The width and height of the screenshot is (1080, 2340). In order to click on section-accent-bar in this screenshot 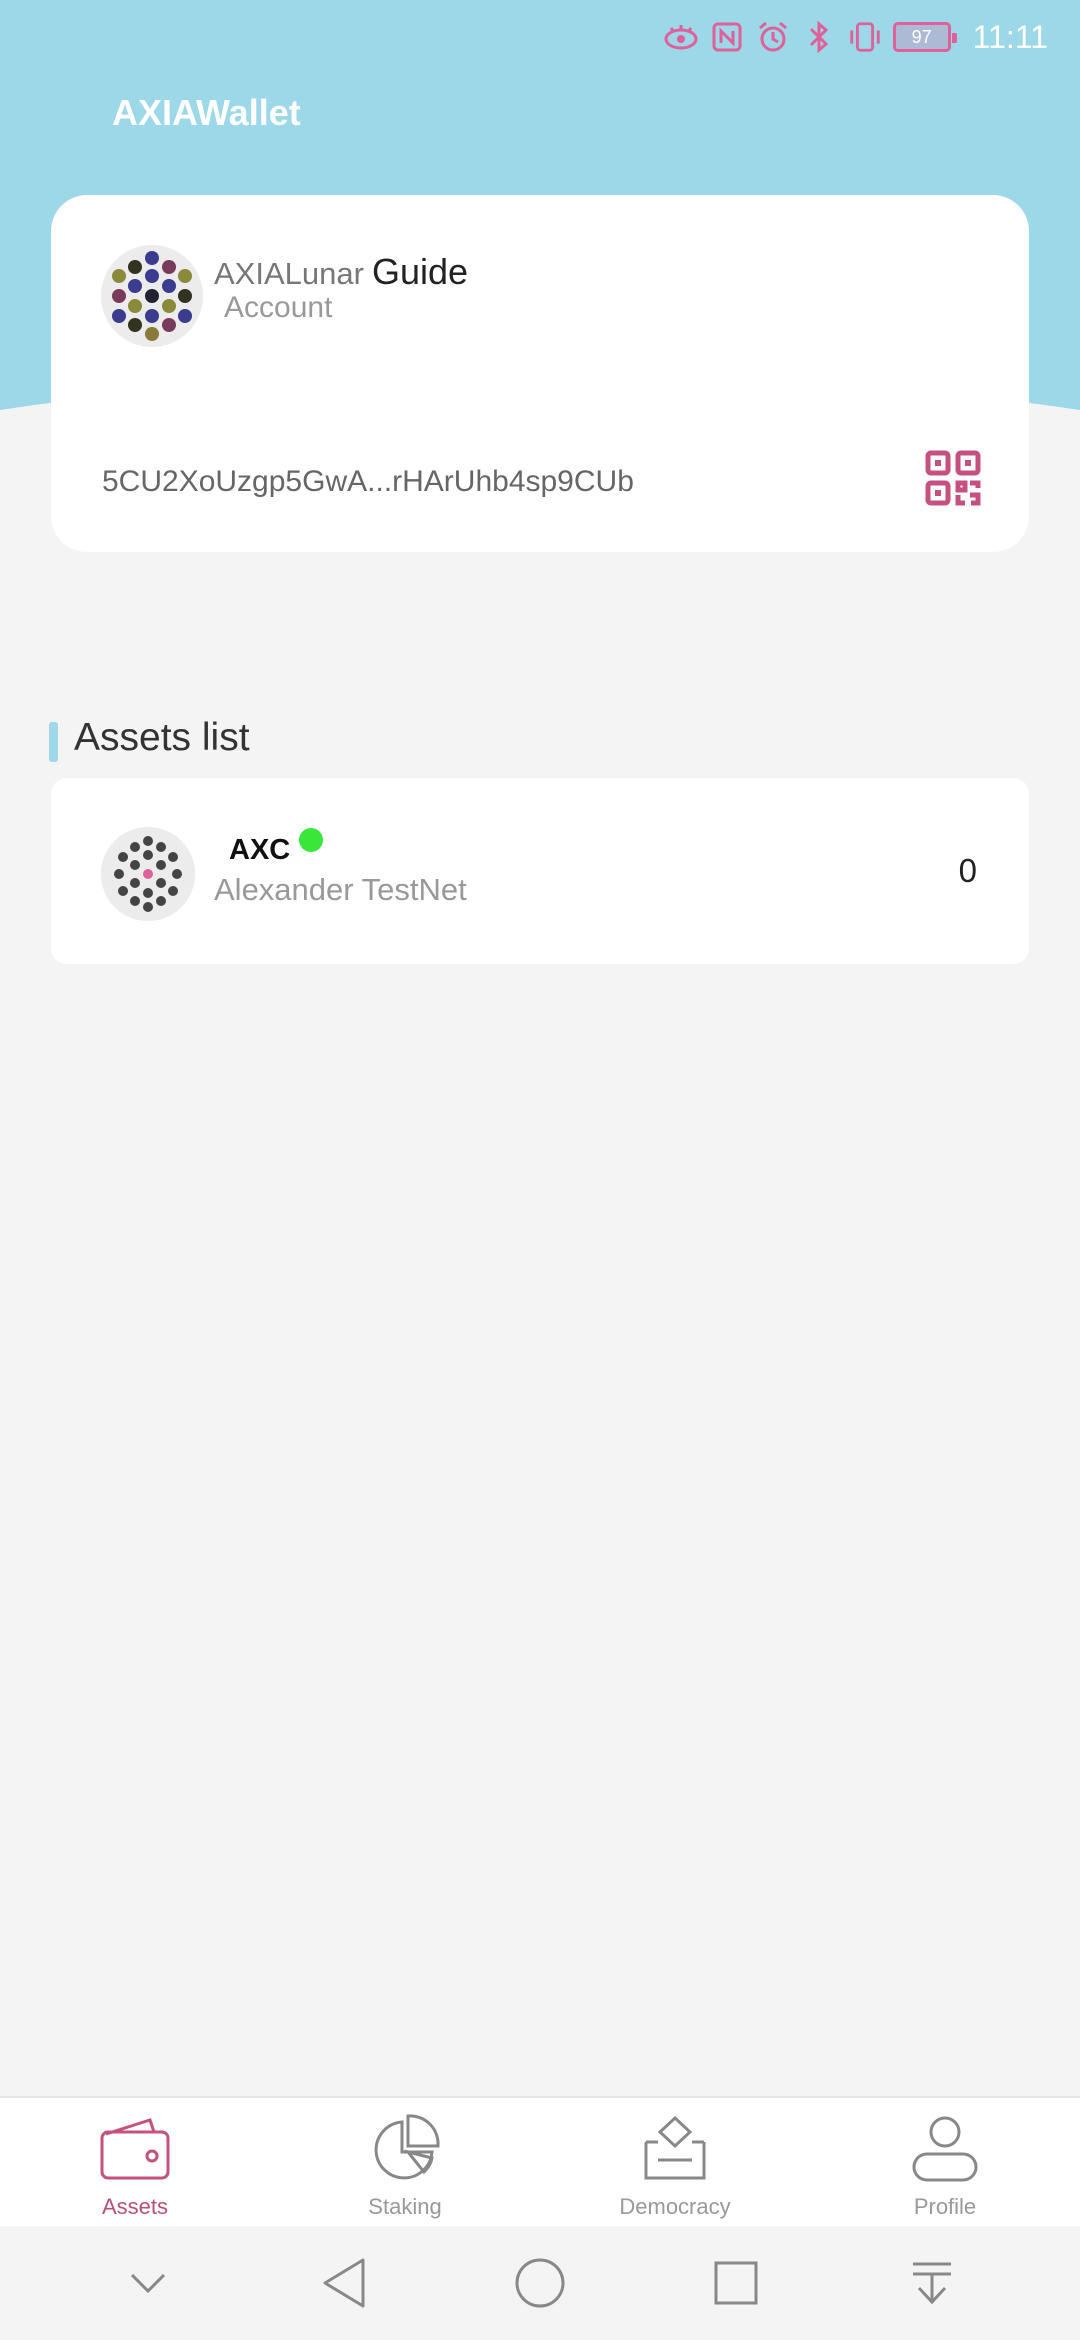, I will do `click(53, 742)`.